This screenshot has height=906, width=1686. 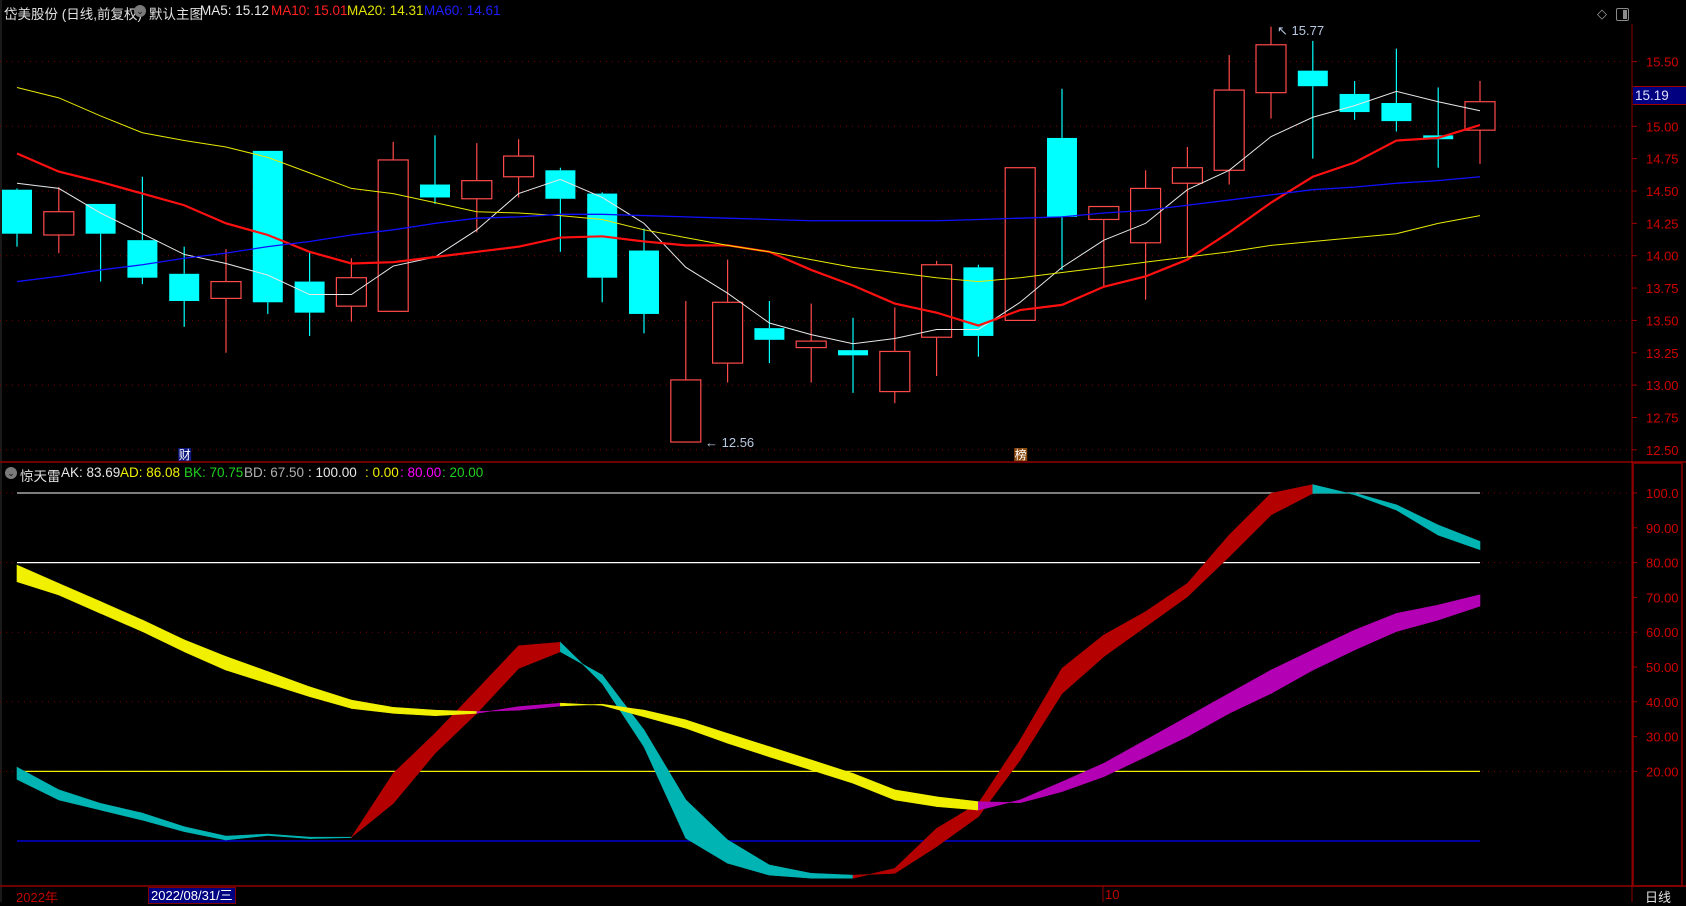 What do you see at coordinates (1662, 288) in the screenshot?
I see `price-tick-label: 13.75` at bounding box center [1662, 288].